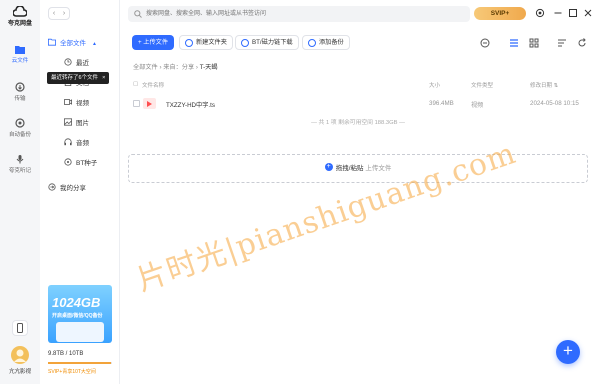 The height and width of the screenshot is (384, 600). I want to click on breadcrumb-current: T-天蝎, so click(208, 67).